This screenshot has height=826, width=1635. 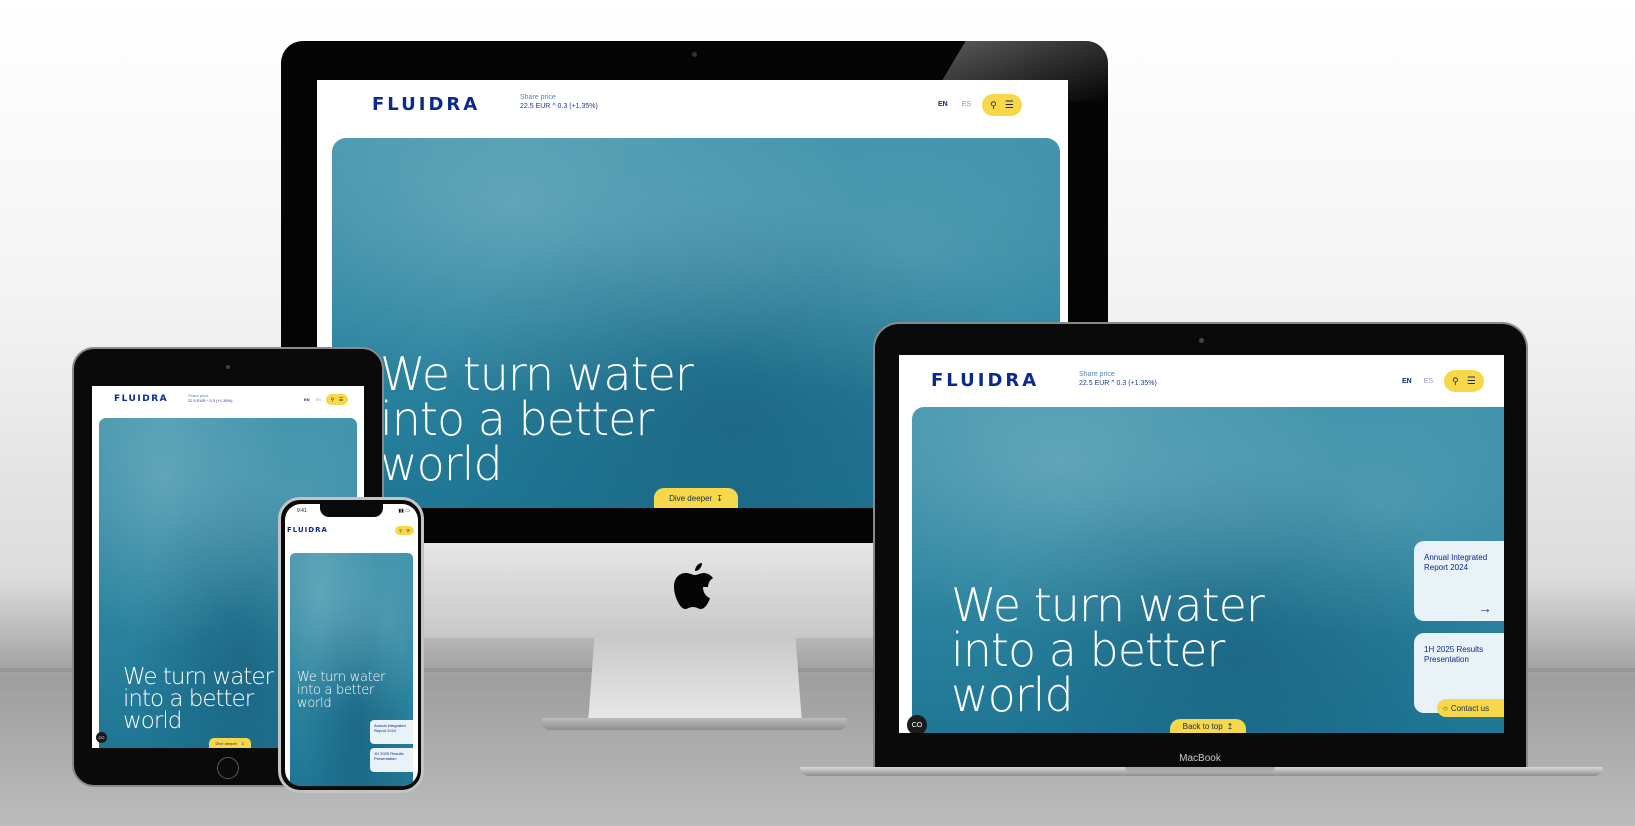 I want to click on contact-us-button: ○ Contact us, so click(x=1470, y=708).